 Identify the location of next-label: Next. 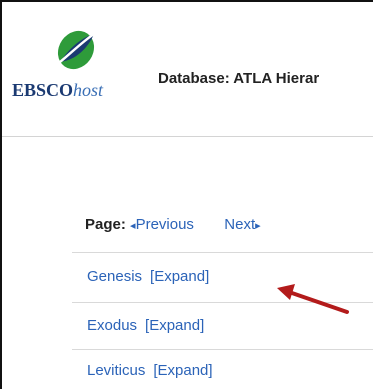
(240, 224).